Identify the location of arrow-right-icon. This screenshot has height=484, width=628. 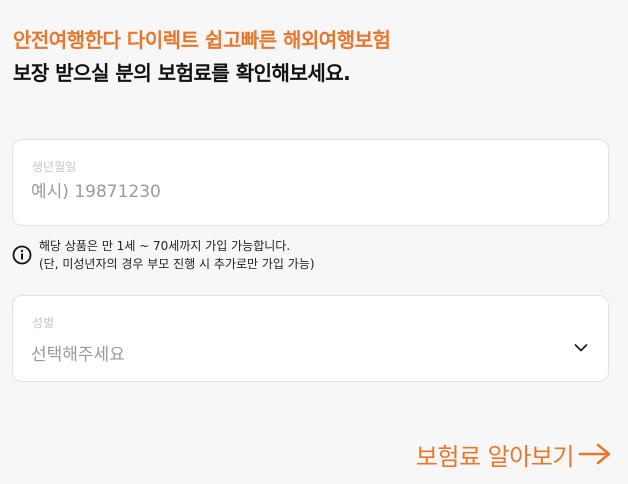
(594, 454).